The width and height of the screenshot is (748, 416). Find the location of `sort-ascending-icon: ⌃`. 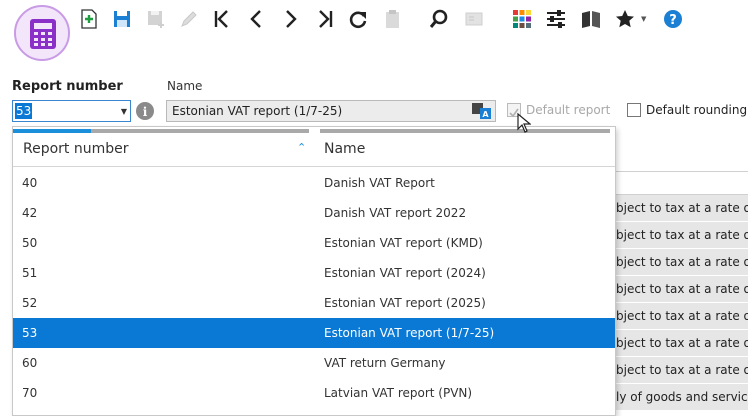

sort-ascending-icon: ⌃ is located at coordinates (301, 147).